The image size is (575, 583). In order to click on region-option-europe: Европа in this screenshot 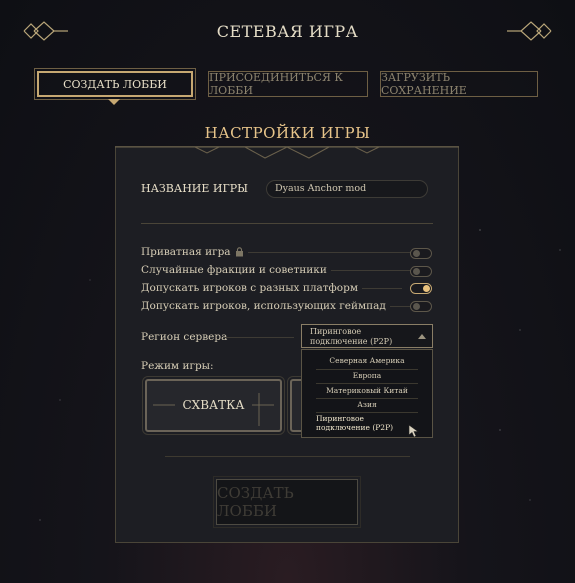, I will do `click(367, 375)`.